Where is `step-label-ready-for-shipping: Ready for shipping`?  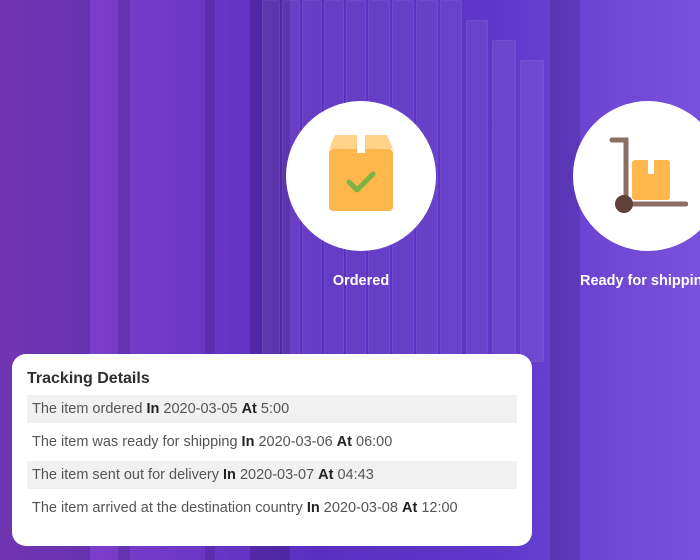
step-label-ready-for-shipping: Ready for shipping is located at coordinates (640, 281).